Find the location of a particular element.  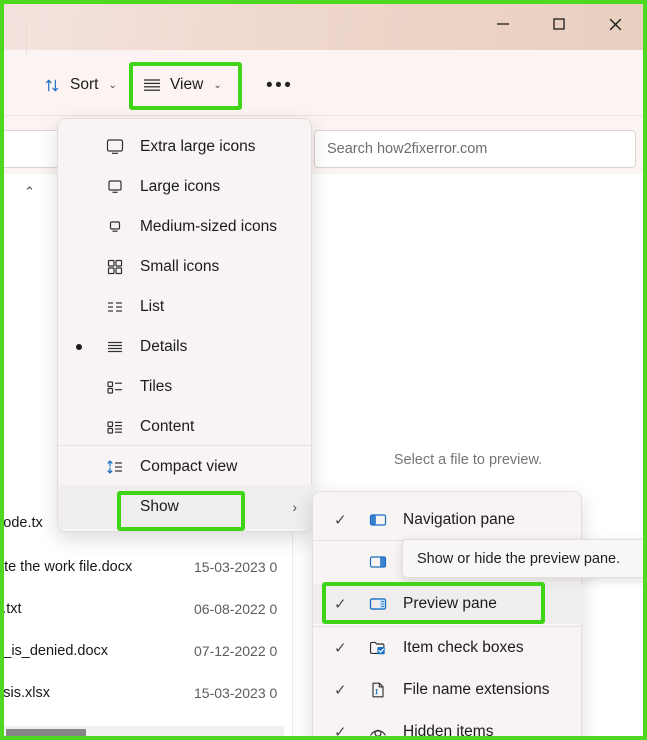

maximize-icon is located at coordinates (559, 24).